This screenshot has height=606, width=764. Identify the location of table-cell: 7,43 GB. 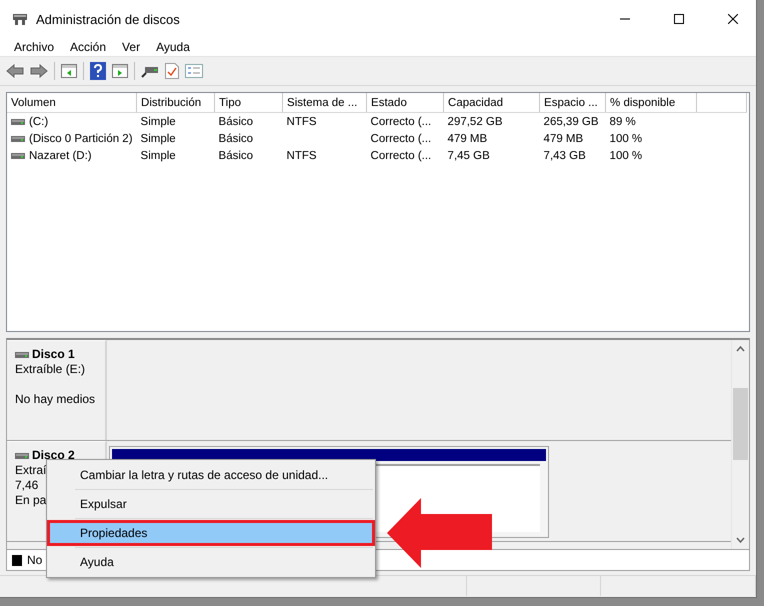
(565, 156).